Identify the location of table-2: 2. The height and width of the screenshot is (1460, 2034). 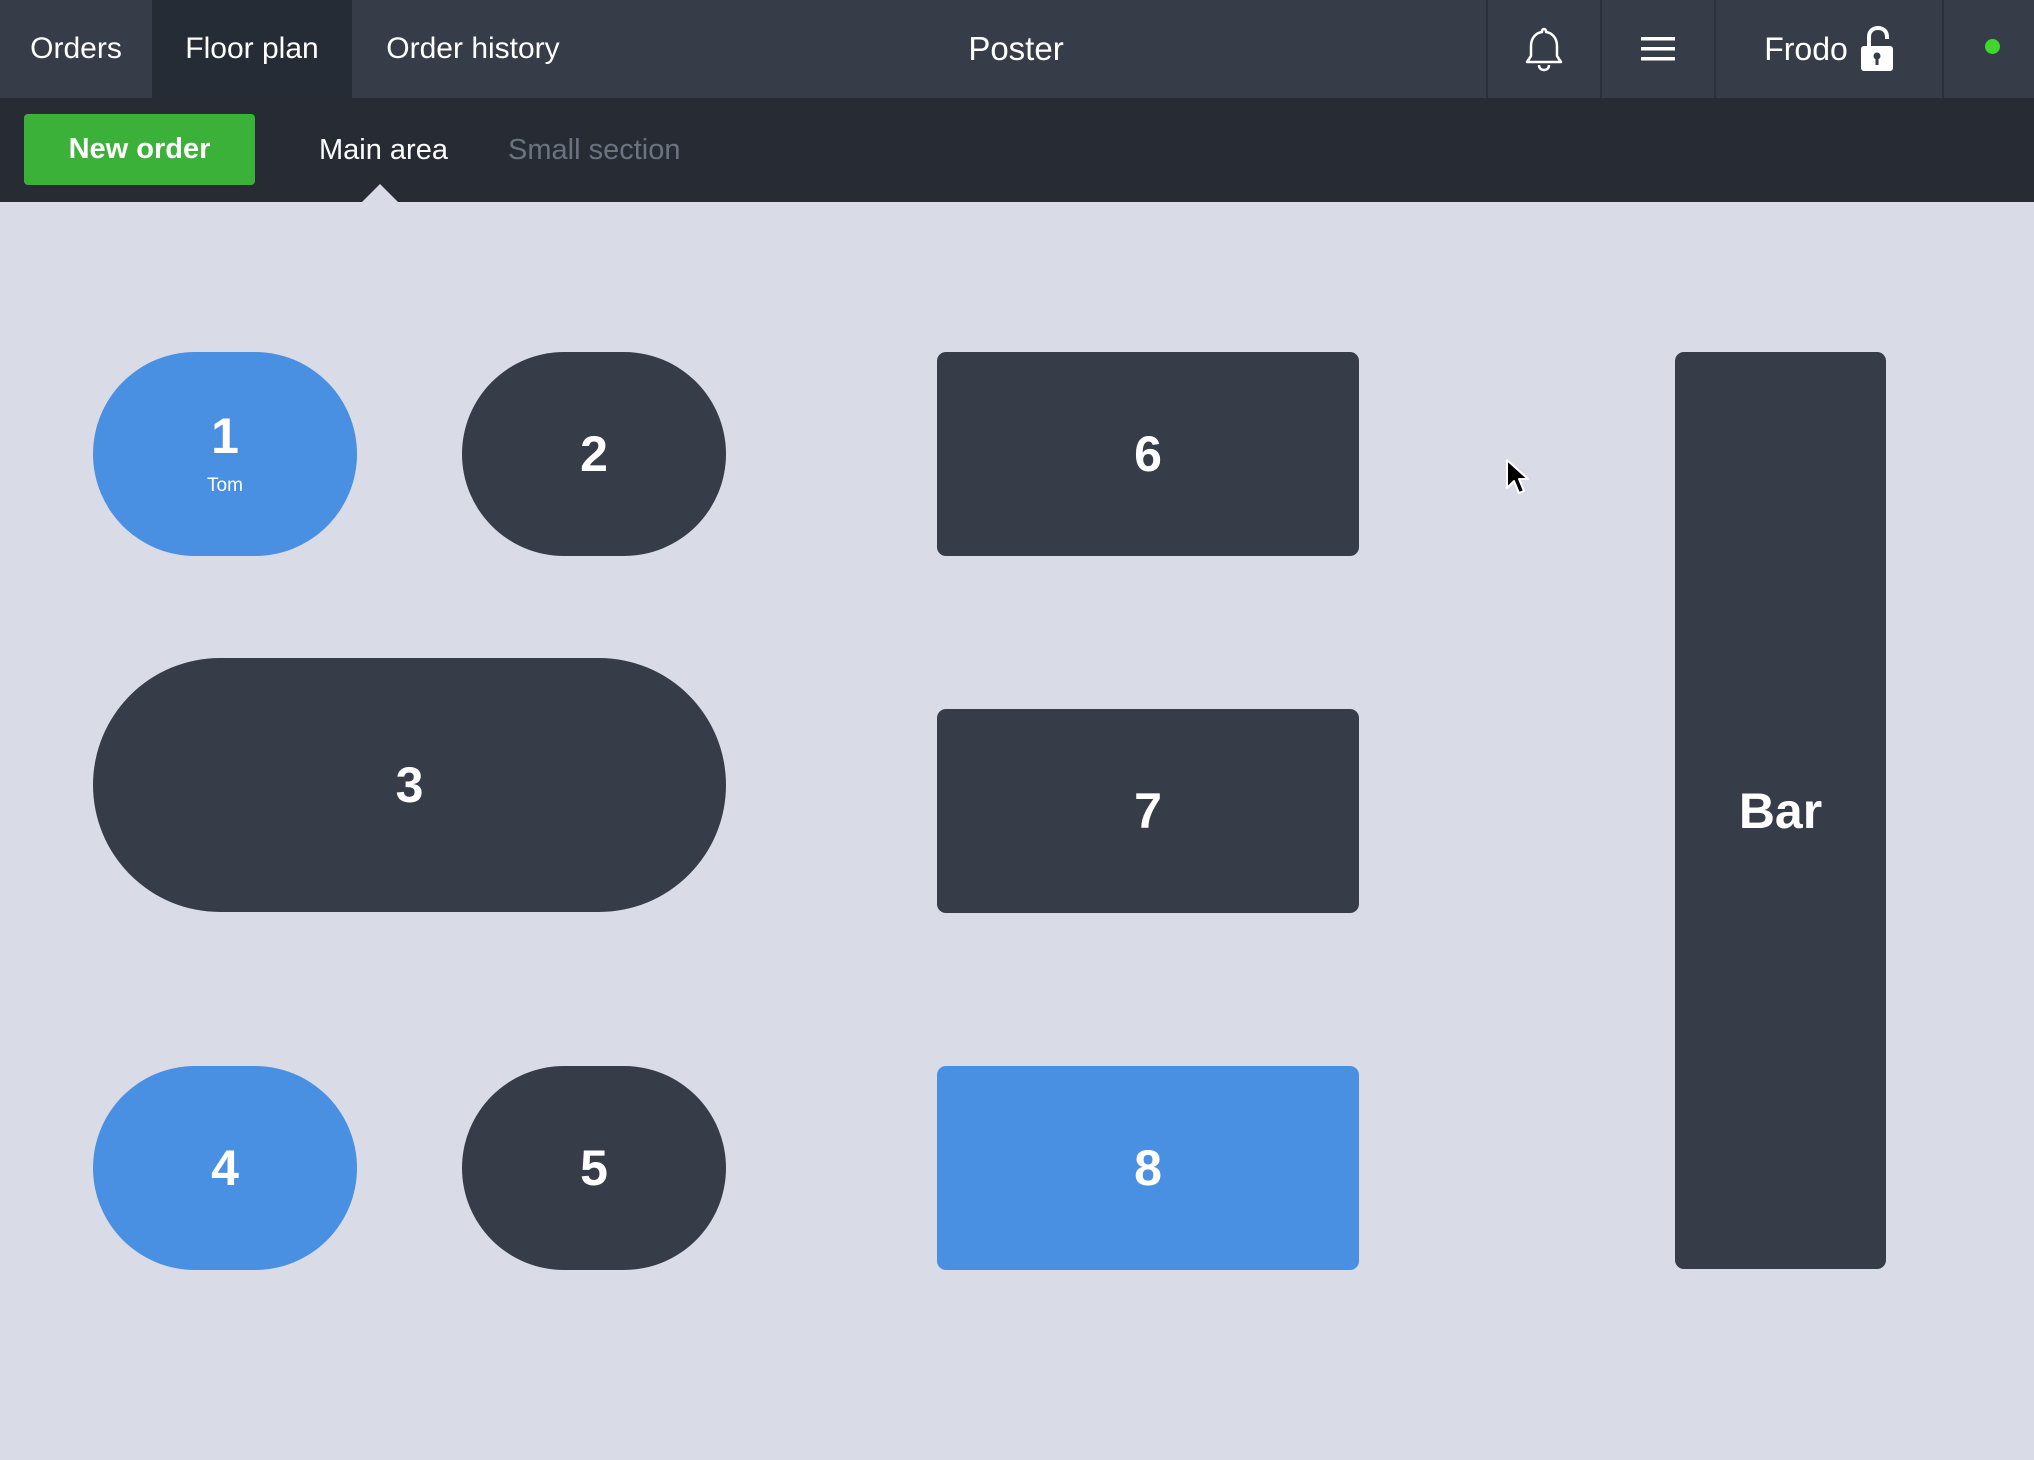
(594, 454).